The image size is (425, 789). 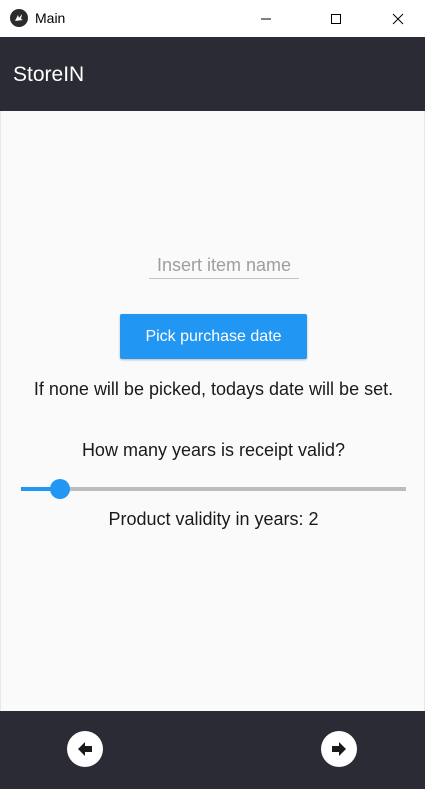 I want to click on next-button, so click(x=339, y=749).